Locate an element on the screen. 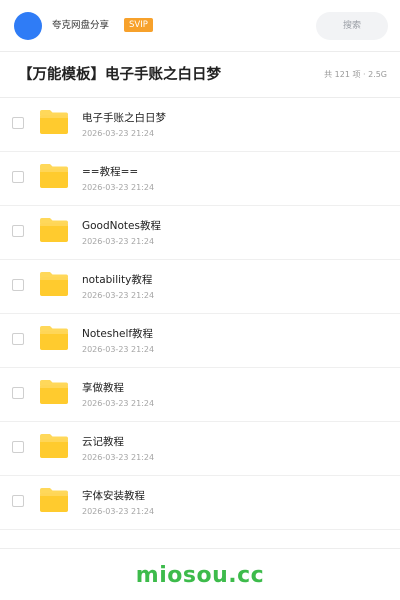 The width and height of the screenshot is (400, 600). list-item: 云记教程 2026-03-23 21:24 is located at coordinates (200, 449).